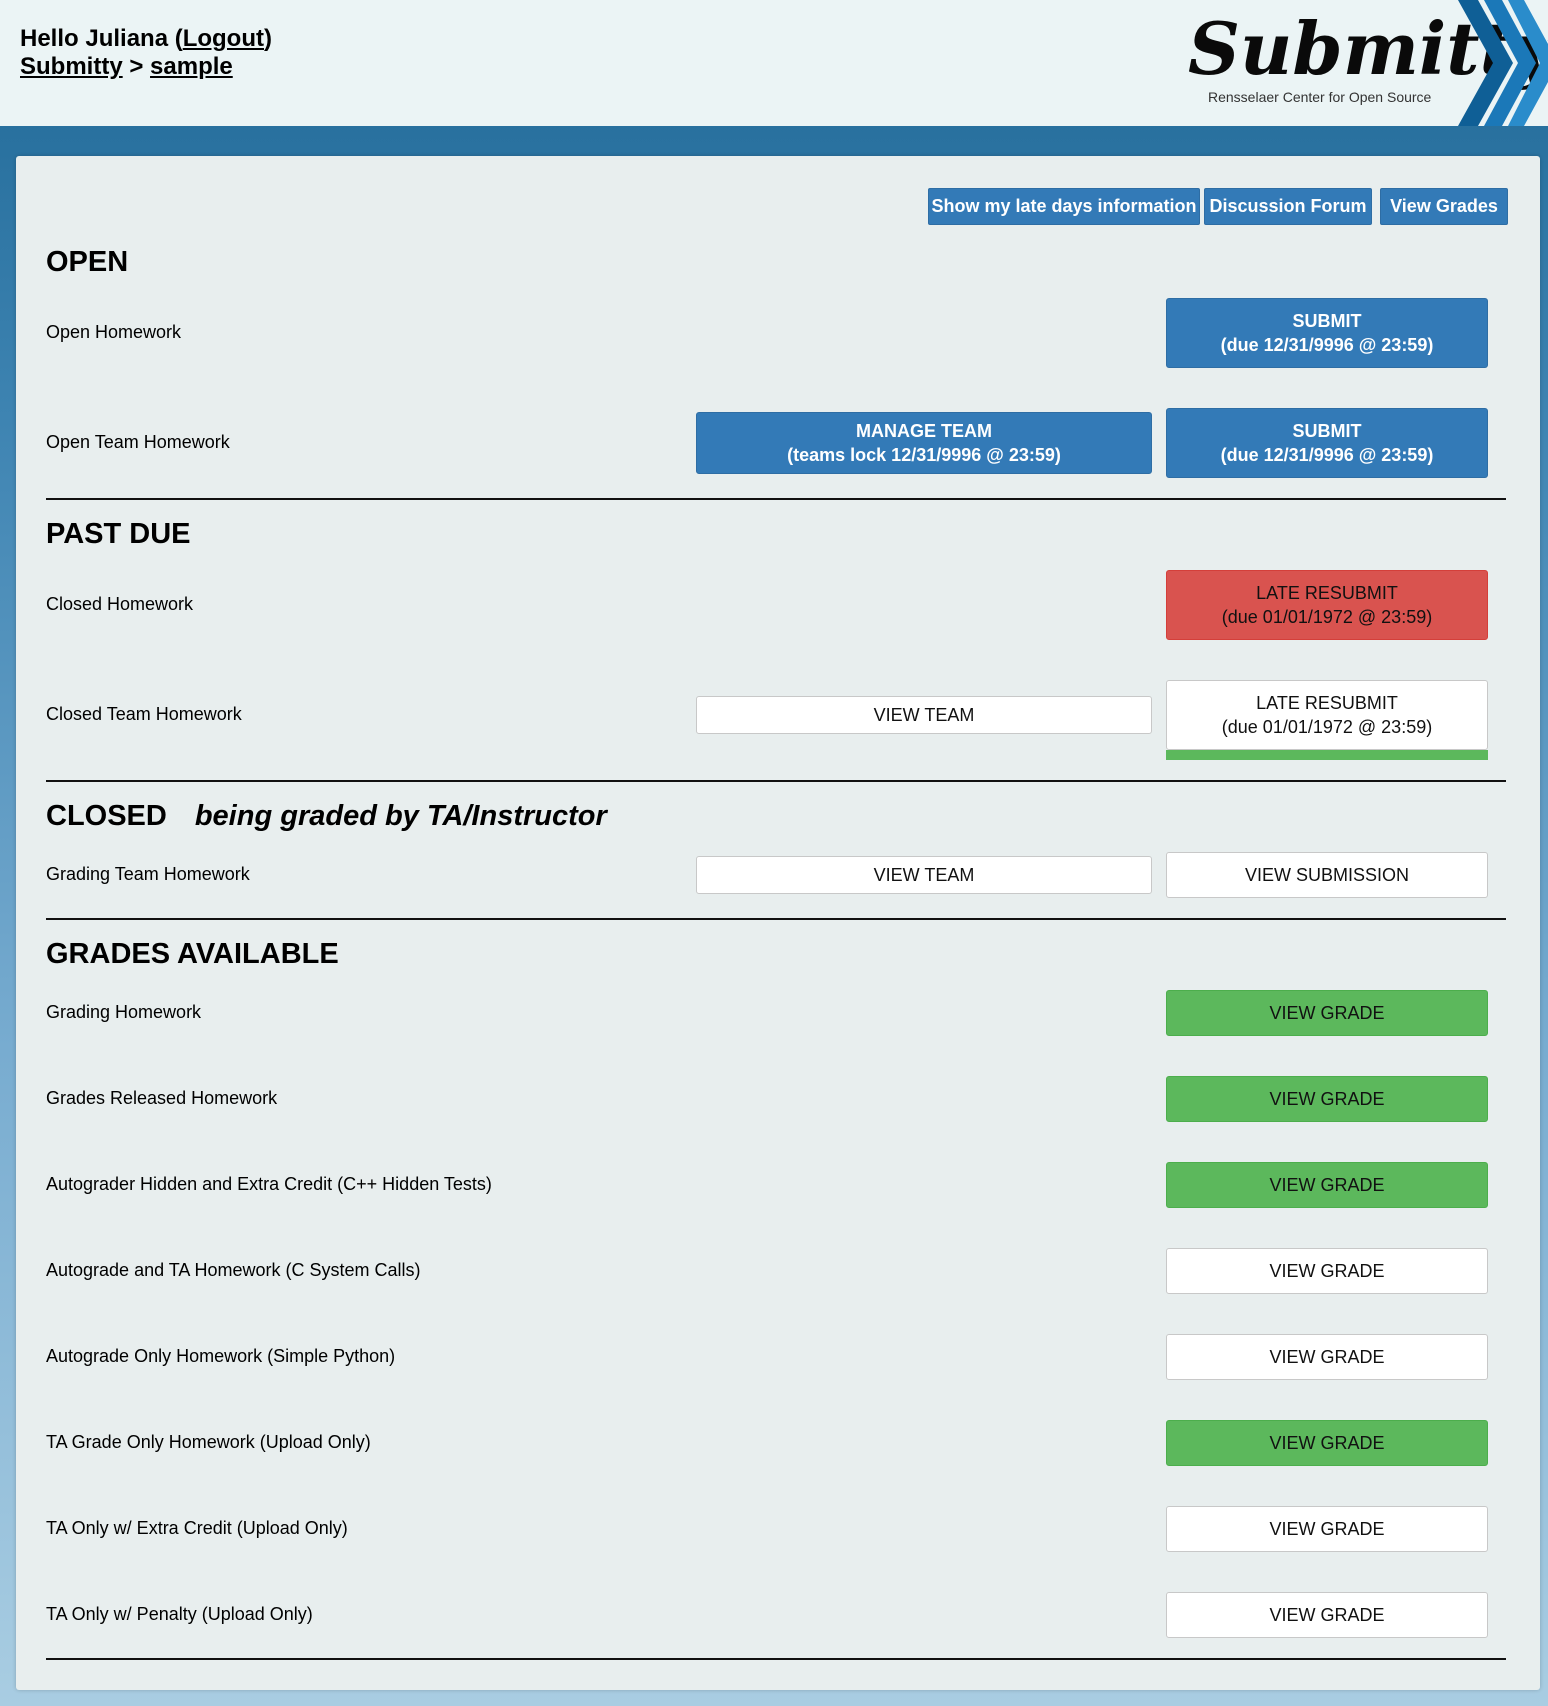  What do you see at coordinates (221, 1356) in the screenshot?
I see `gradeable-name: Autograde Only Homework (Simple Python)` at bounding box center [221, 1356].